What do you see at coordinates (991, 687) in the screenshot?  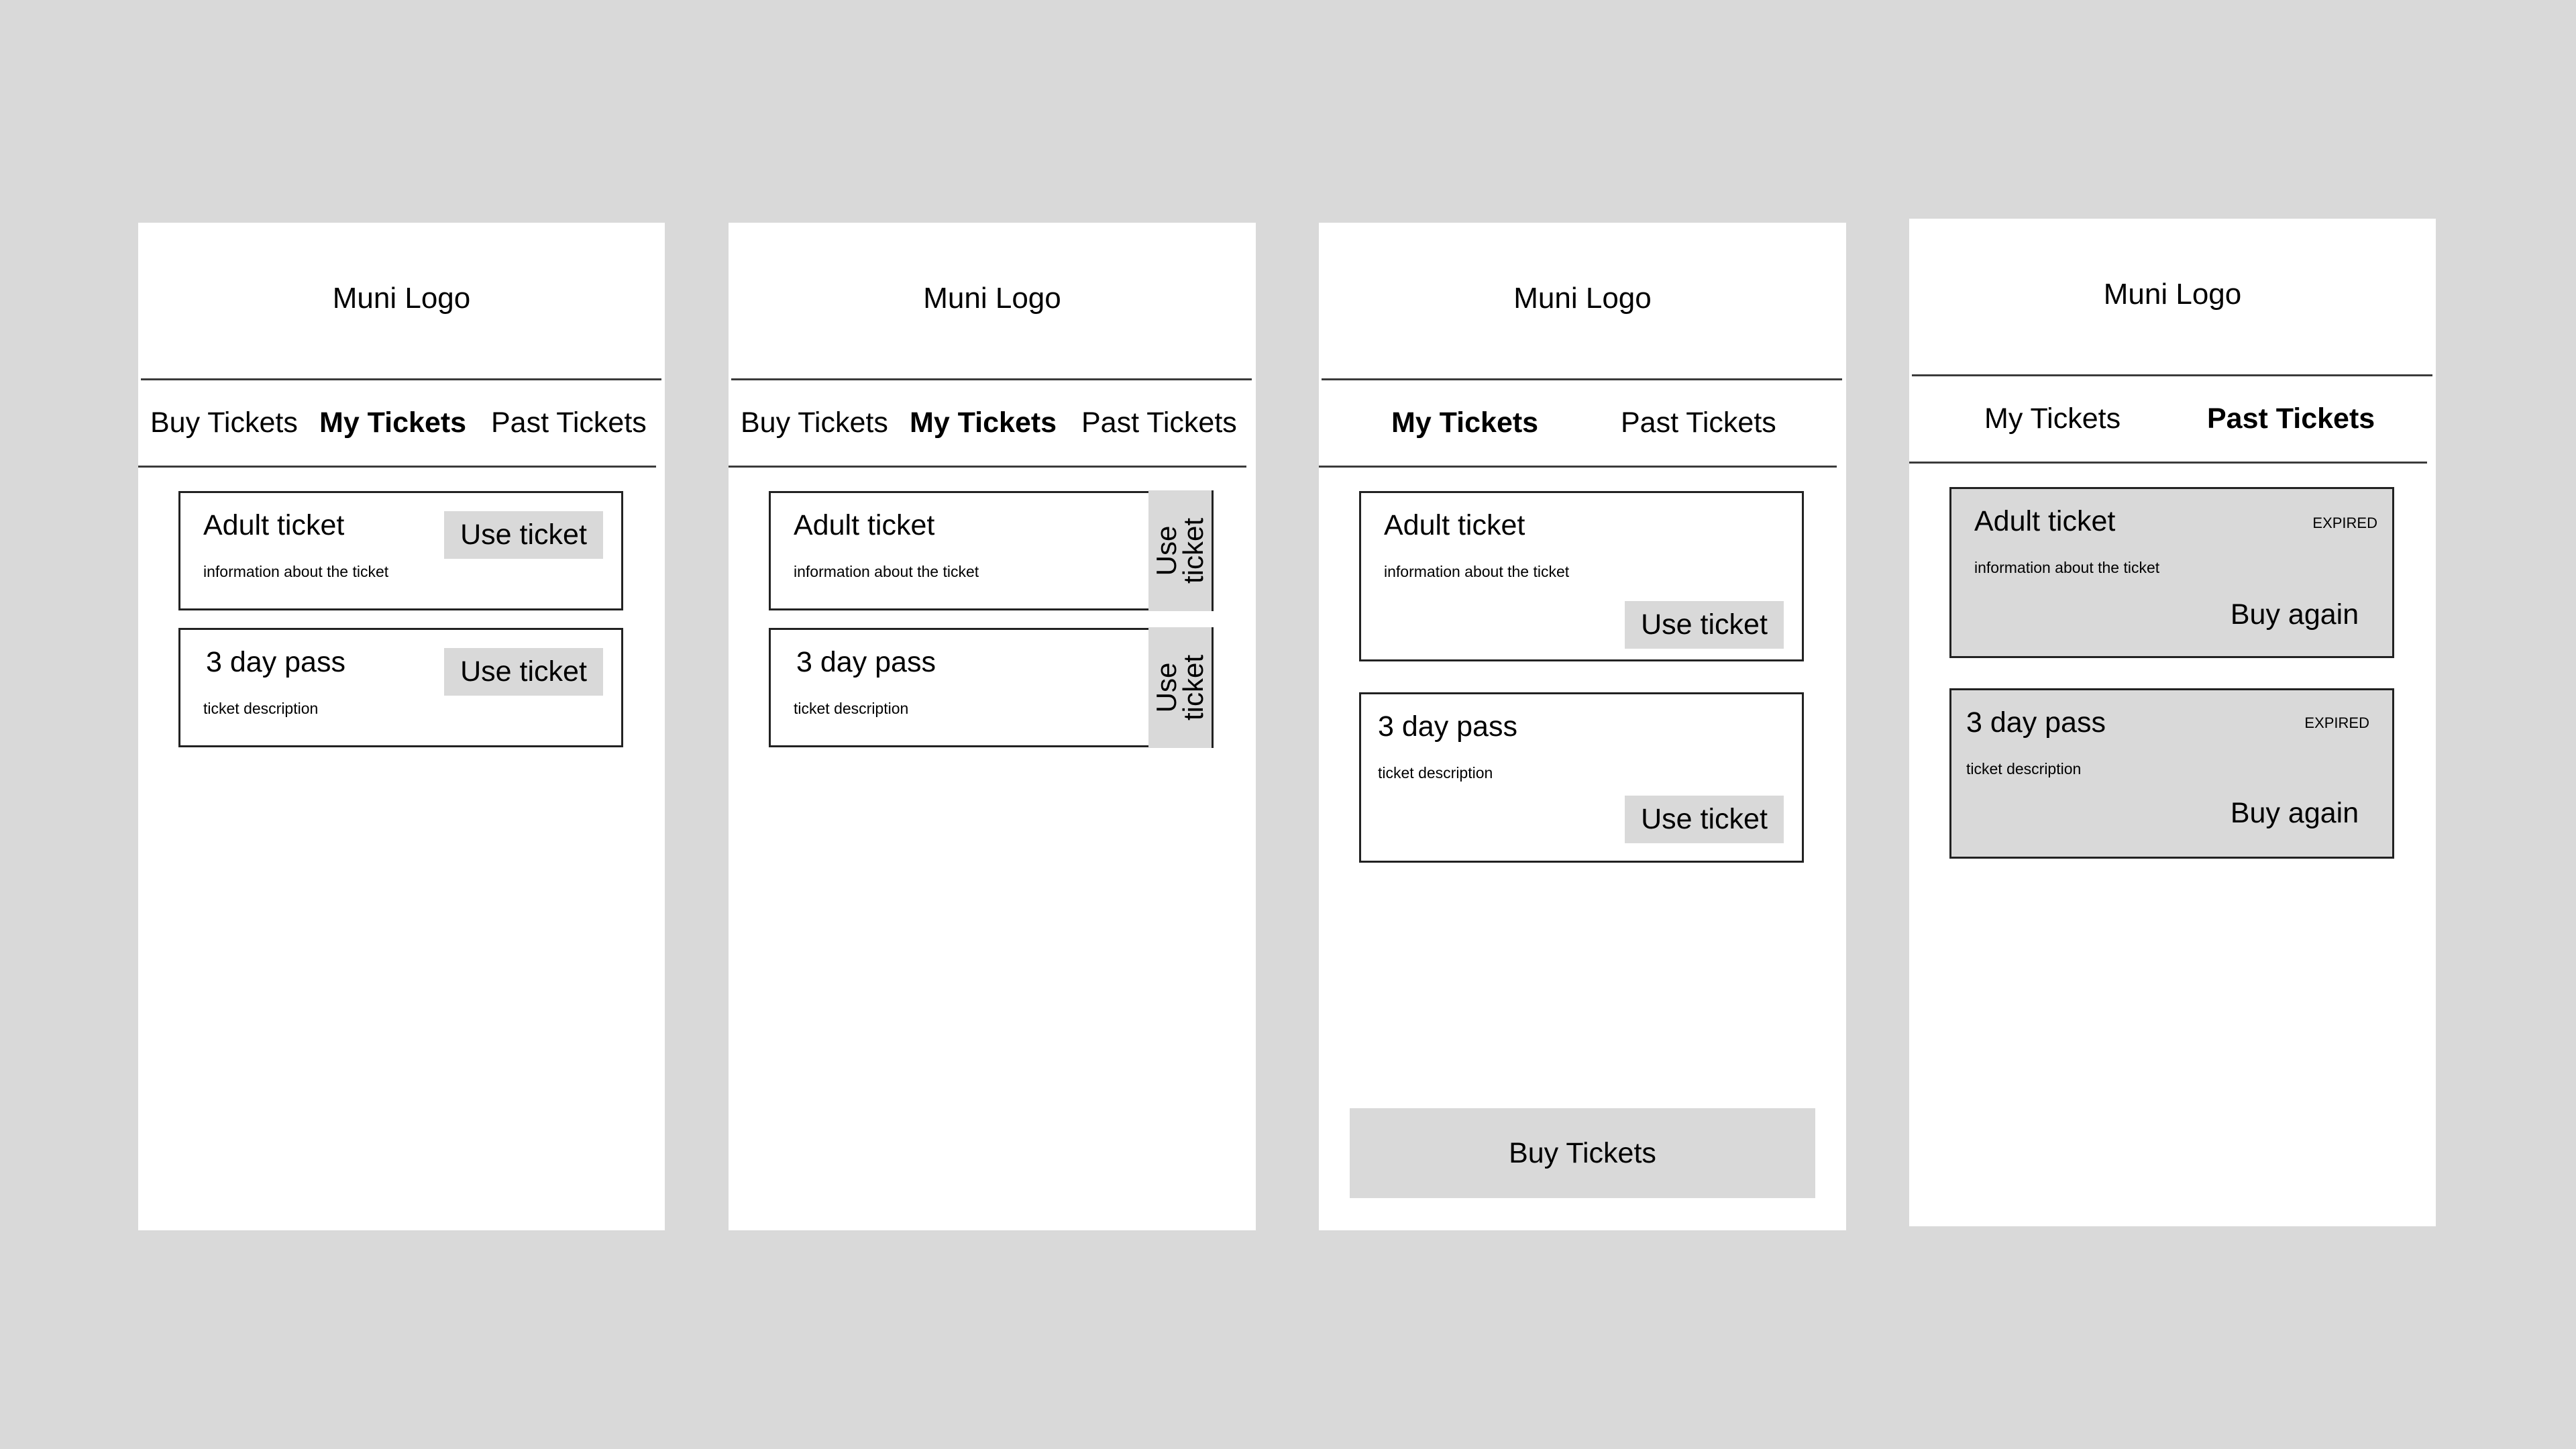 I see `ticket-card: 3 day pass ticket description` at bounding box center [991, 687].